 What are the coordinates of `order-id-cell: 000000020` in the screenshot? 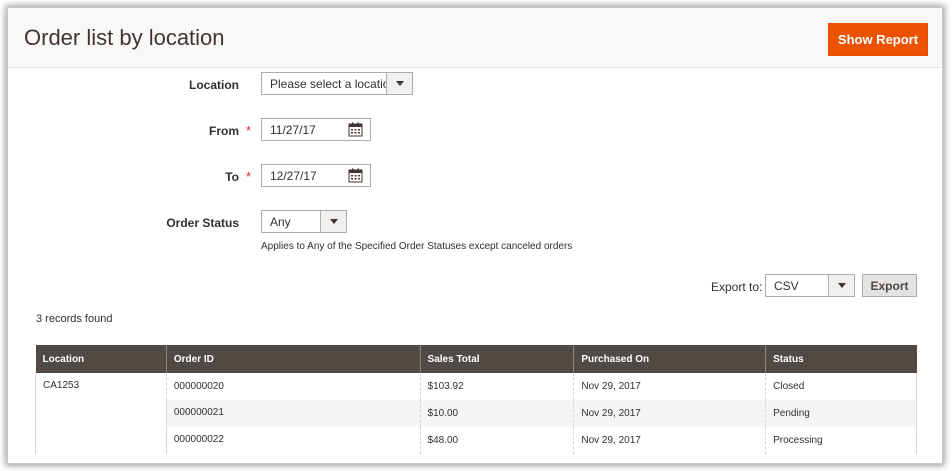 It's located at (293, 386).